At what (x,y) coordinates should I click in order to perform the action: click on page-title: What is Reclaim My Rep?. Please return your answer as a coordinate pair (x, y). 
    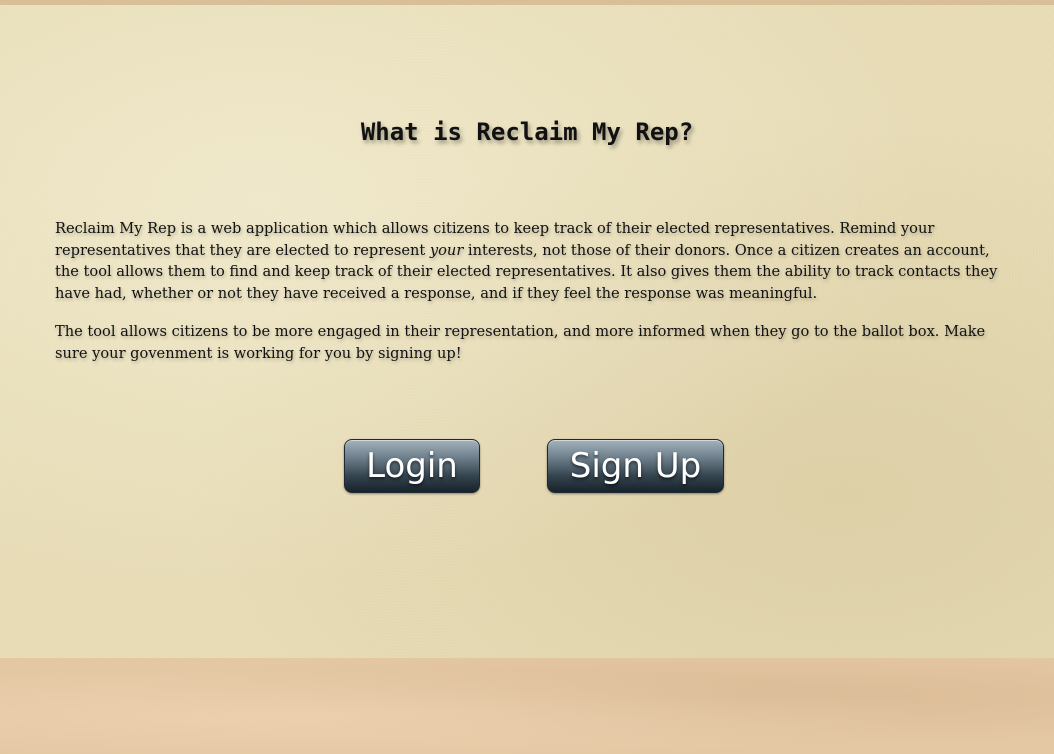
    Looking at the image, I should click on (527, 132).